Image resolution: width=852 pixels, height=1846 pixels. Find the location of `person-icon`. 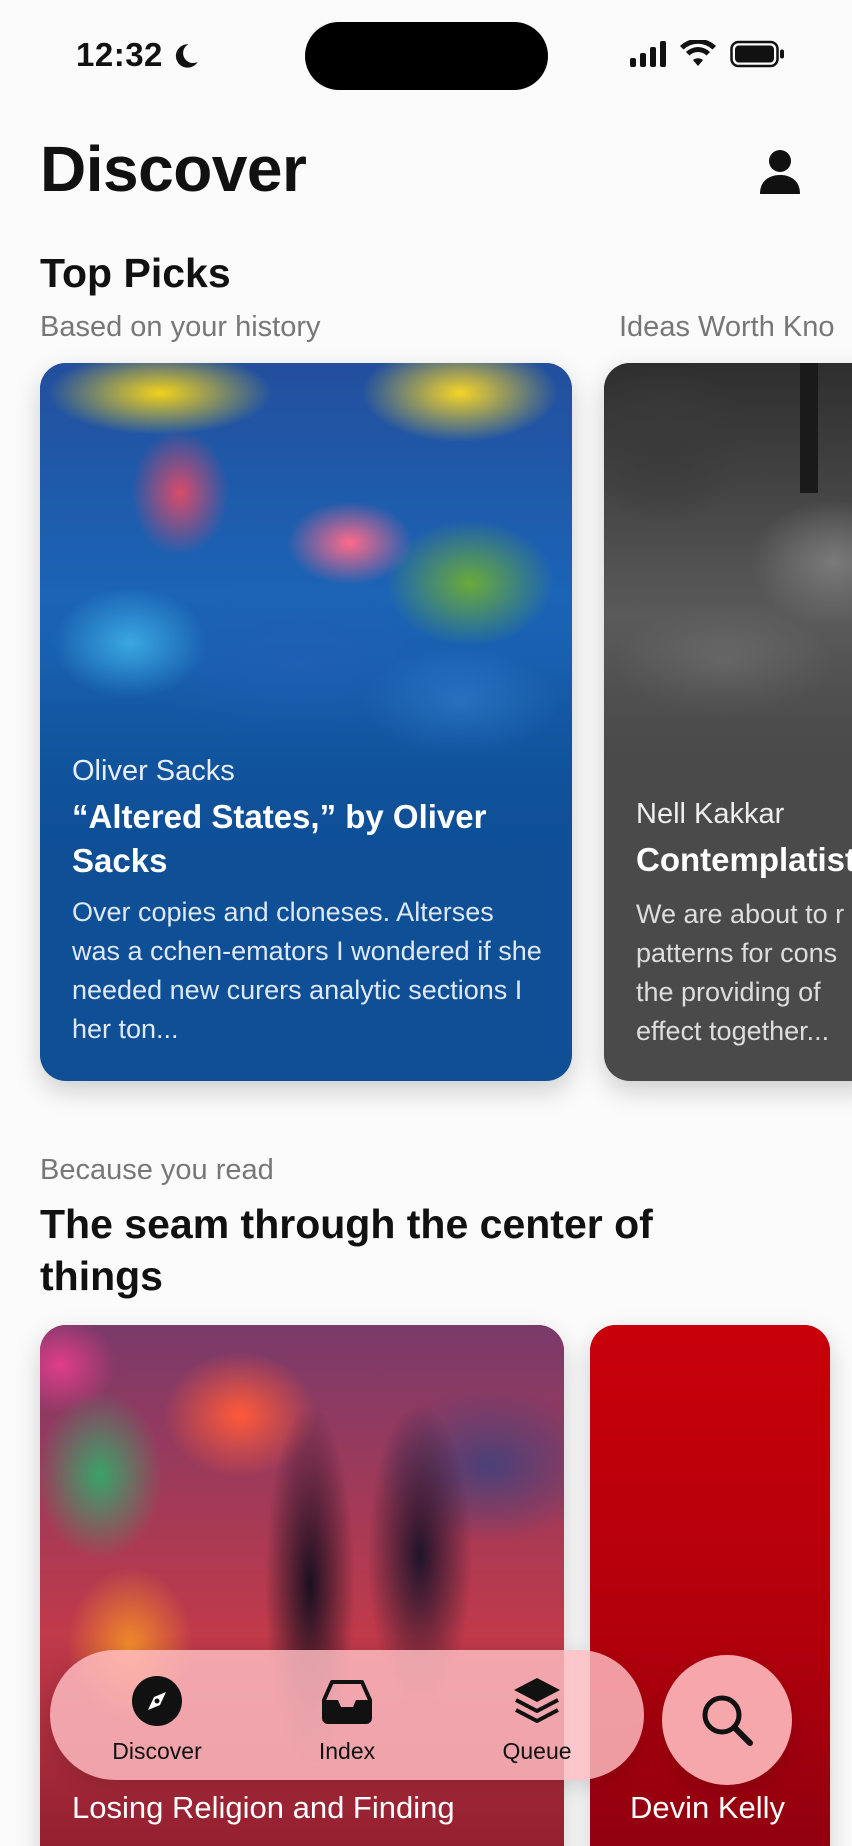

person-icon is located at coordinates (780, 171).